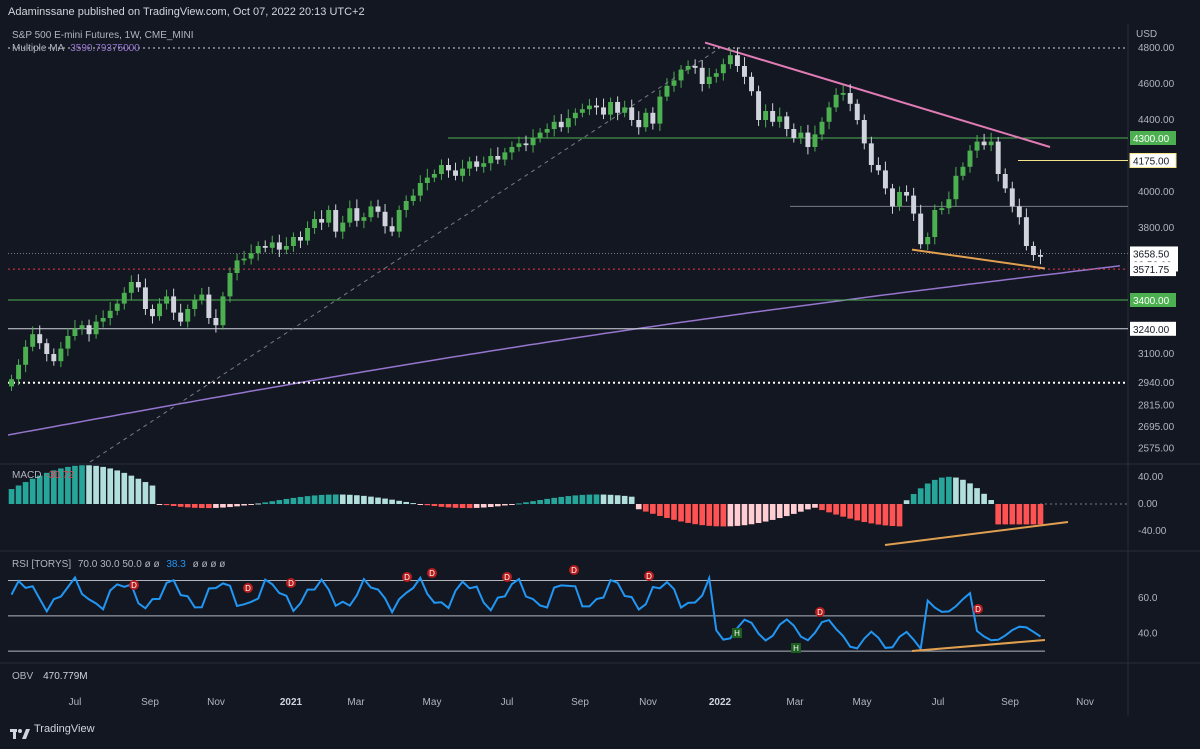 The image size is (1200, 749). Describe the element at coordinates (1156, 120) in the screenshot. I see `price-tick-label: 4400.00` at that location.